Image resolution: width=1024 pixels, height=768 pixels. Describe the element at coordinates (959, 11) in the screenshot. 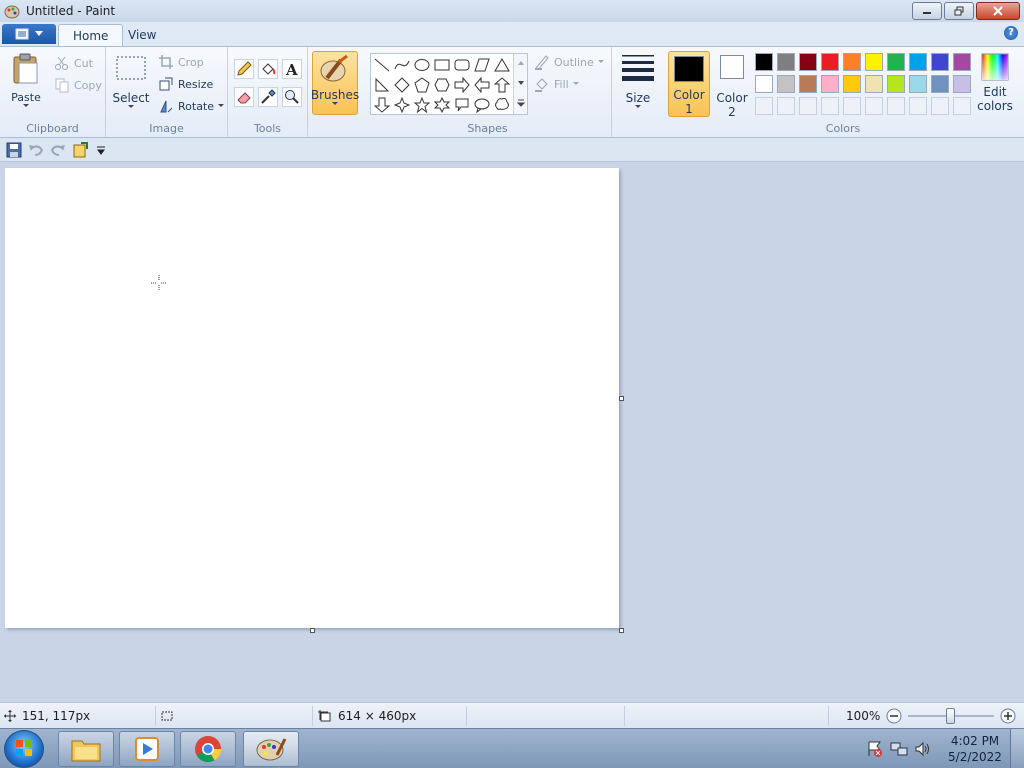

I see `restore-button` at that location.